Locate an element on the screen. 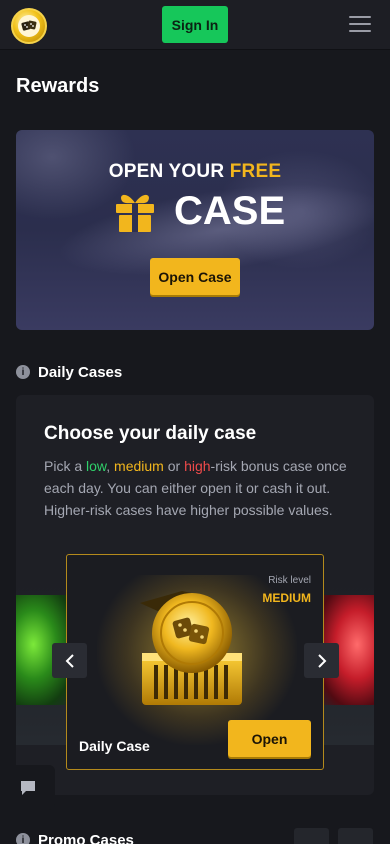 The image size is (390, 844). desc-medium: medium is located at coordinates (139, 466).